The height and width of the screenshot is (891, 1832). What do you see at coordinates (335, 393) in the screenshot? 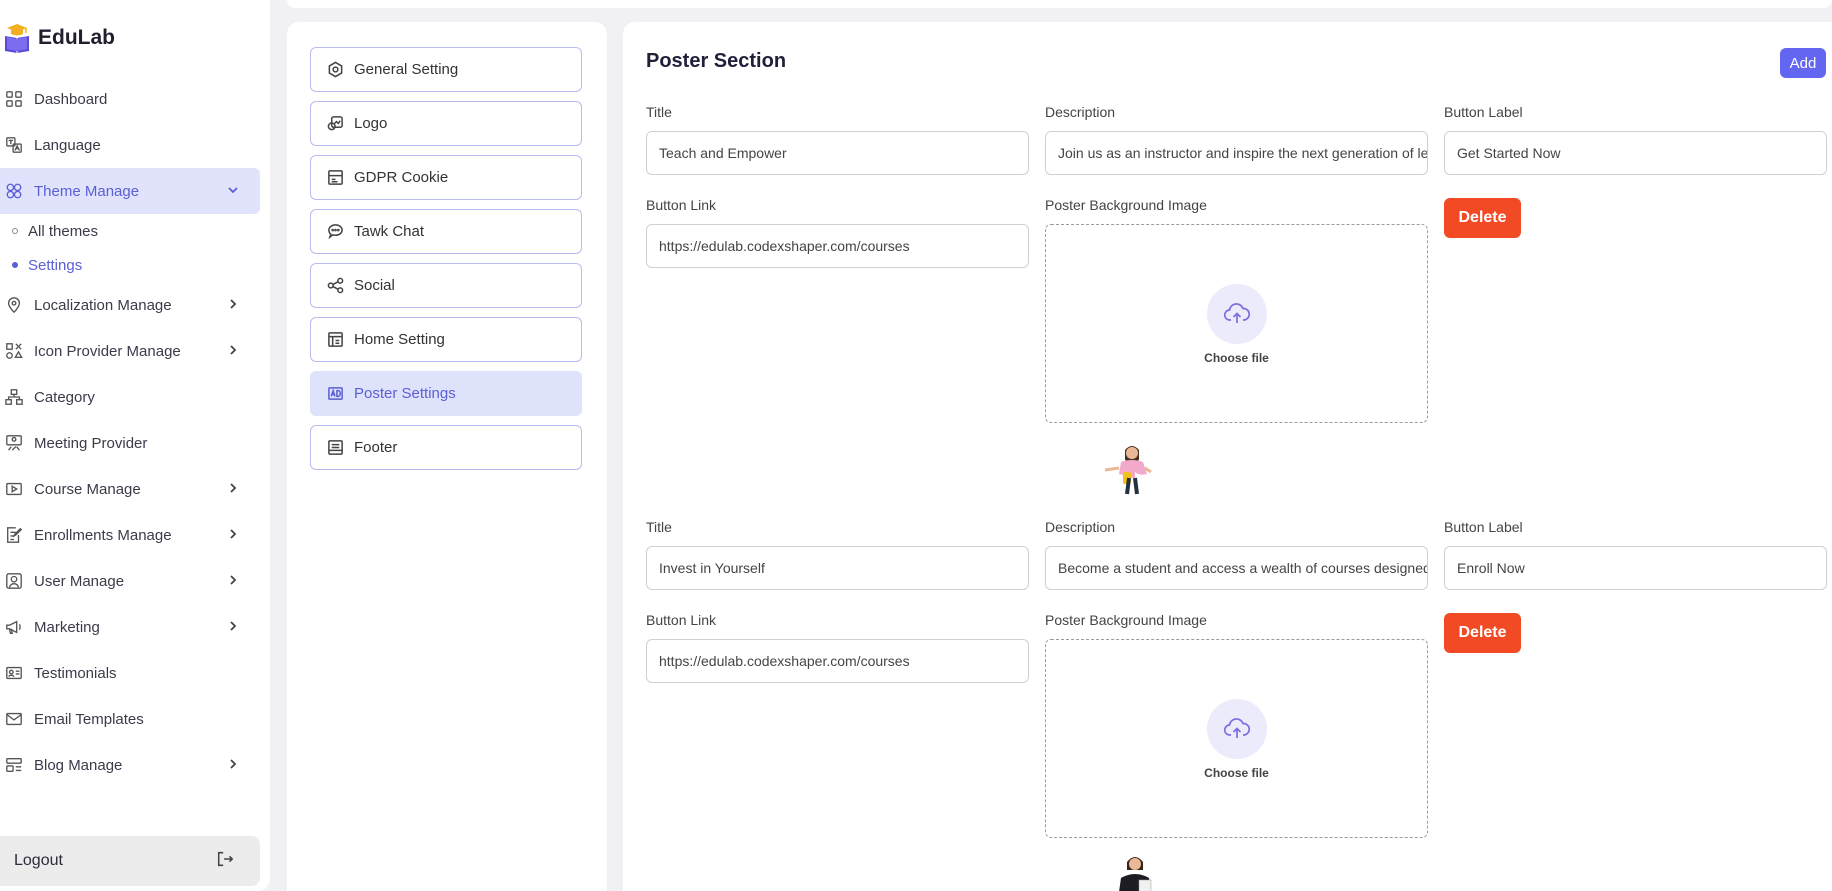
I see `ad-icon` at bounding box center [335, 393].